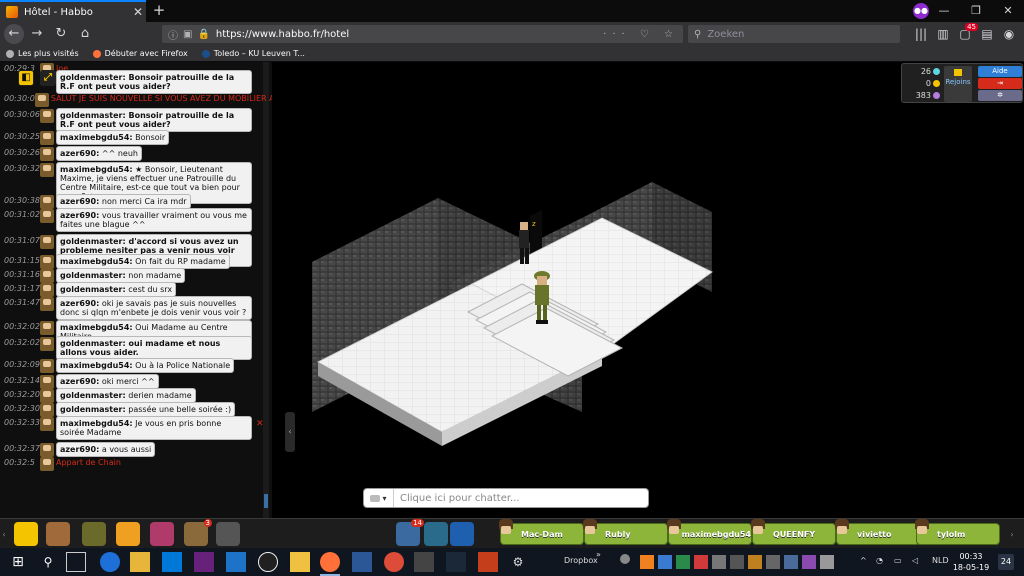  Describe the element at coordinates (138, 12) in the screenshot. I see `tab-close-icon: ✕` at that location.